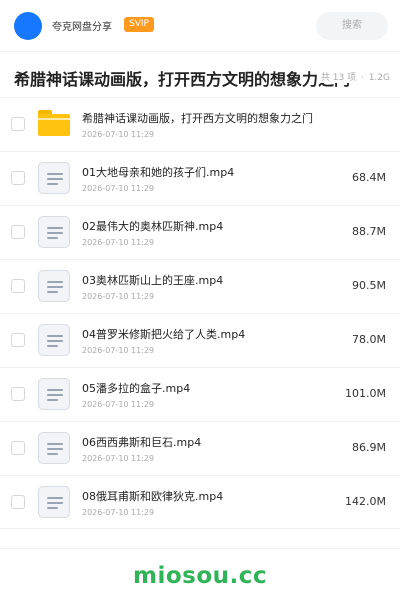  I want to click on list-item: 02最伟大的奥林匹斯神.mp4 2026-07-10 11:29 88.7M, so click(200, 232).